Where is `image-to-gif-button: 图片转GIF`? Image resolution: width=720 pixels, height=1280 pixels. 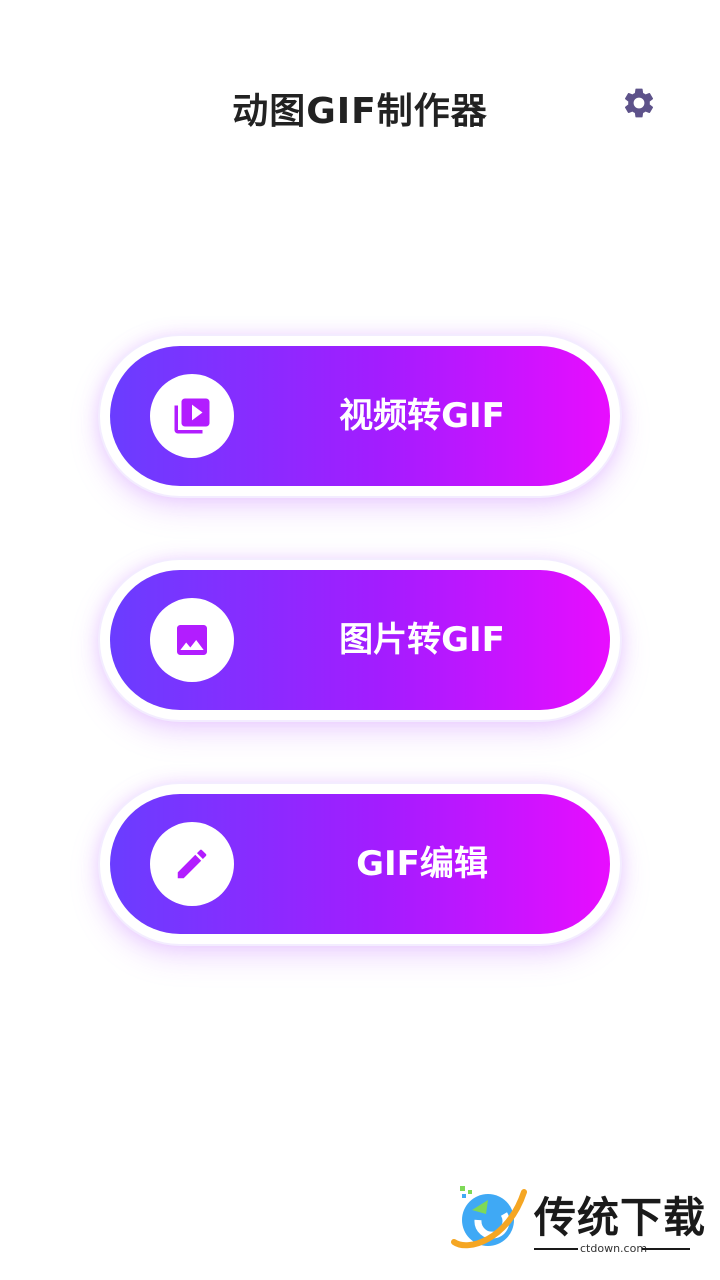
image-to-gif-button: 图片转GIF is located at coordinates (360, 640).